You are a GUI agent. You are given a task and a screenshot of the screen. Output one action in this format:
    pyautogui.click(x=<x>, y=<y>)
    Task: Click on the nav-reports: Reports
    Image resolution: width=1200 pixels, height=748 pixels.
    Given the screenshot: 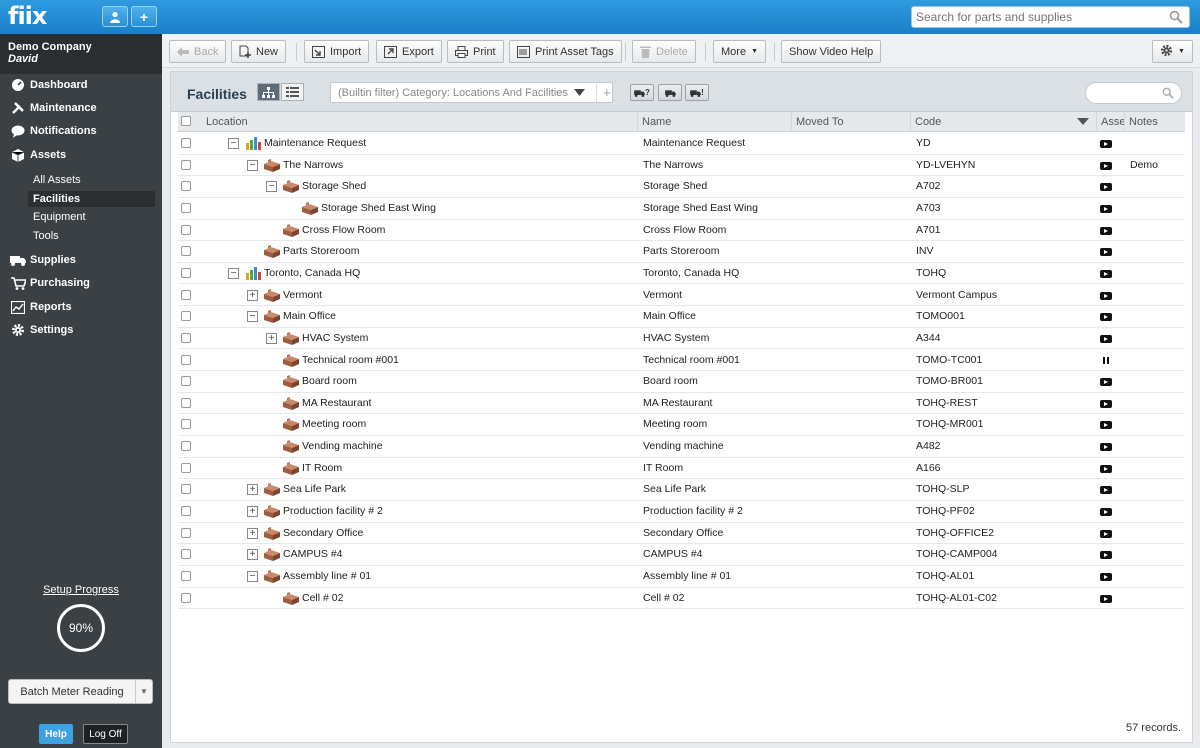 What is the action you would take?
    pyautogui.click(x=41, y=307)
    